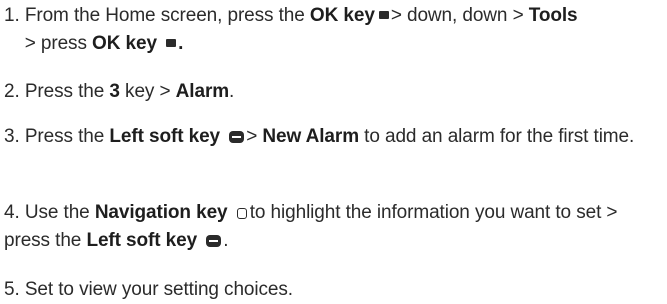 Image resolution: width=667 pixels, height=304 pixels. I want to click on new-alarm-label: New Alarm, so click(310, 136).